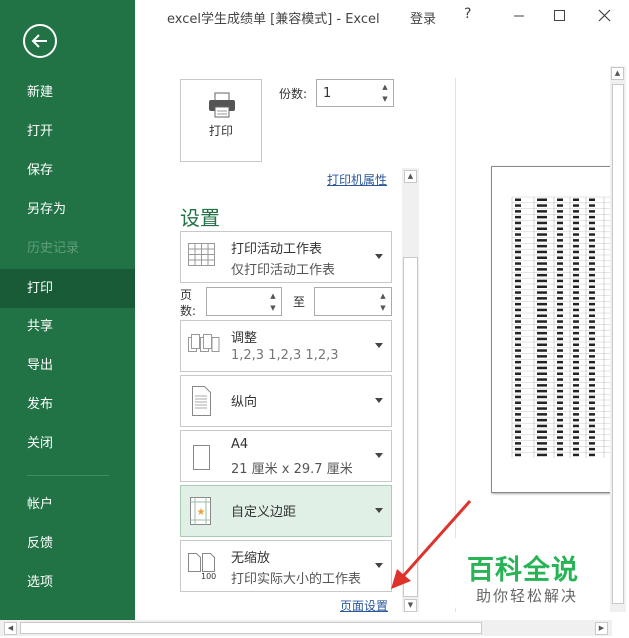  I want to click on minimize-icon, so click(519, 16).